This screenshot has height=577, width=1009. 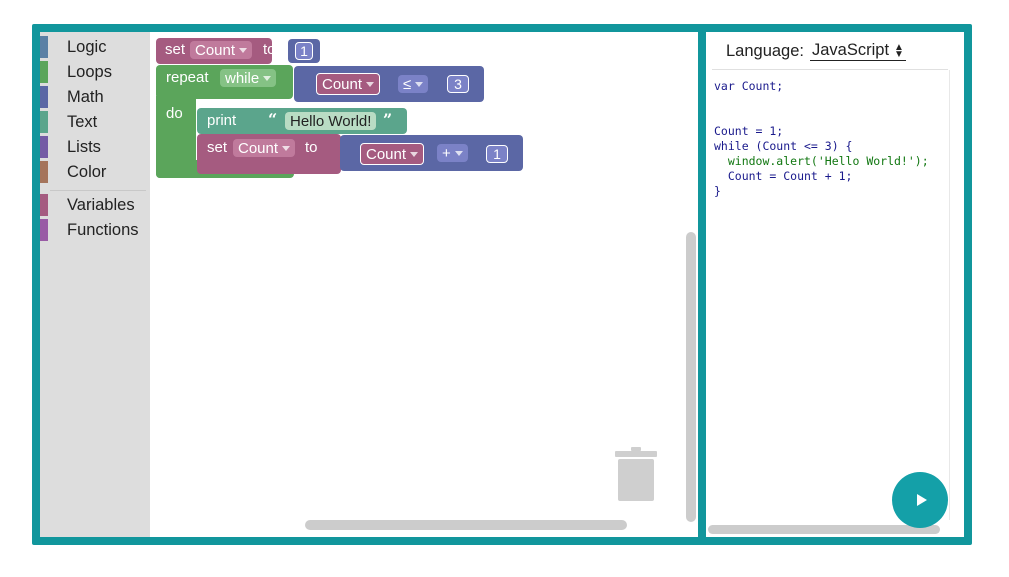 I want to click on toolbox-separator, so click(x=98, y=190).